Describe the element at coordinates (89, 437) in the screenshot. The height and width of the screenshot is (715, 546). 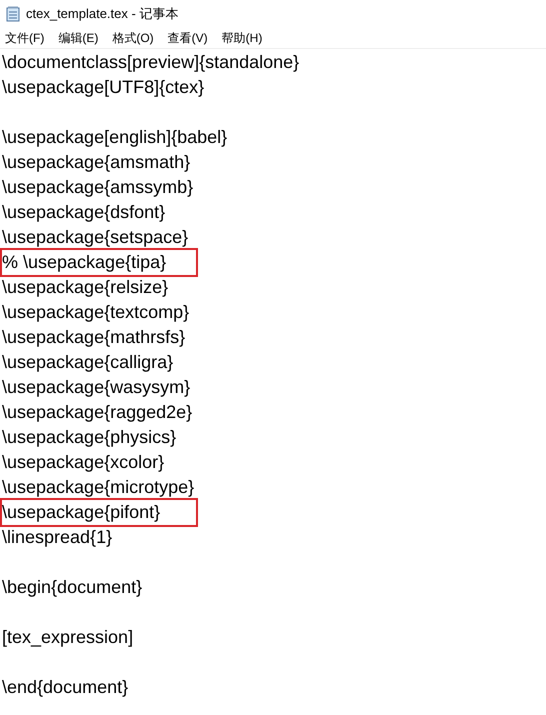
I see `code-line: \usepackage{physics}` at that location.